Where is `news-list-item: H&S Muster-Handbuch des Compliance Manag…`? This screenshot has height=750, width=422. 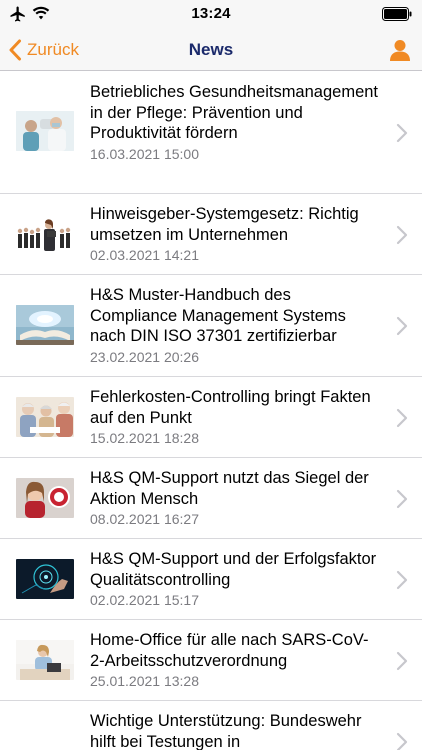
news-list-item: H&S Muster-Handbuch des Compliance Manag… is located at coordinates (211, 326).